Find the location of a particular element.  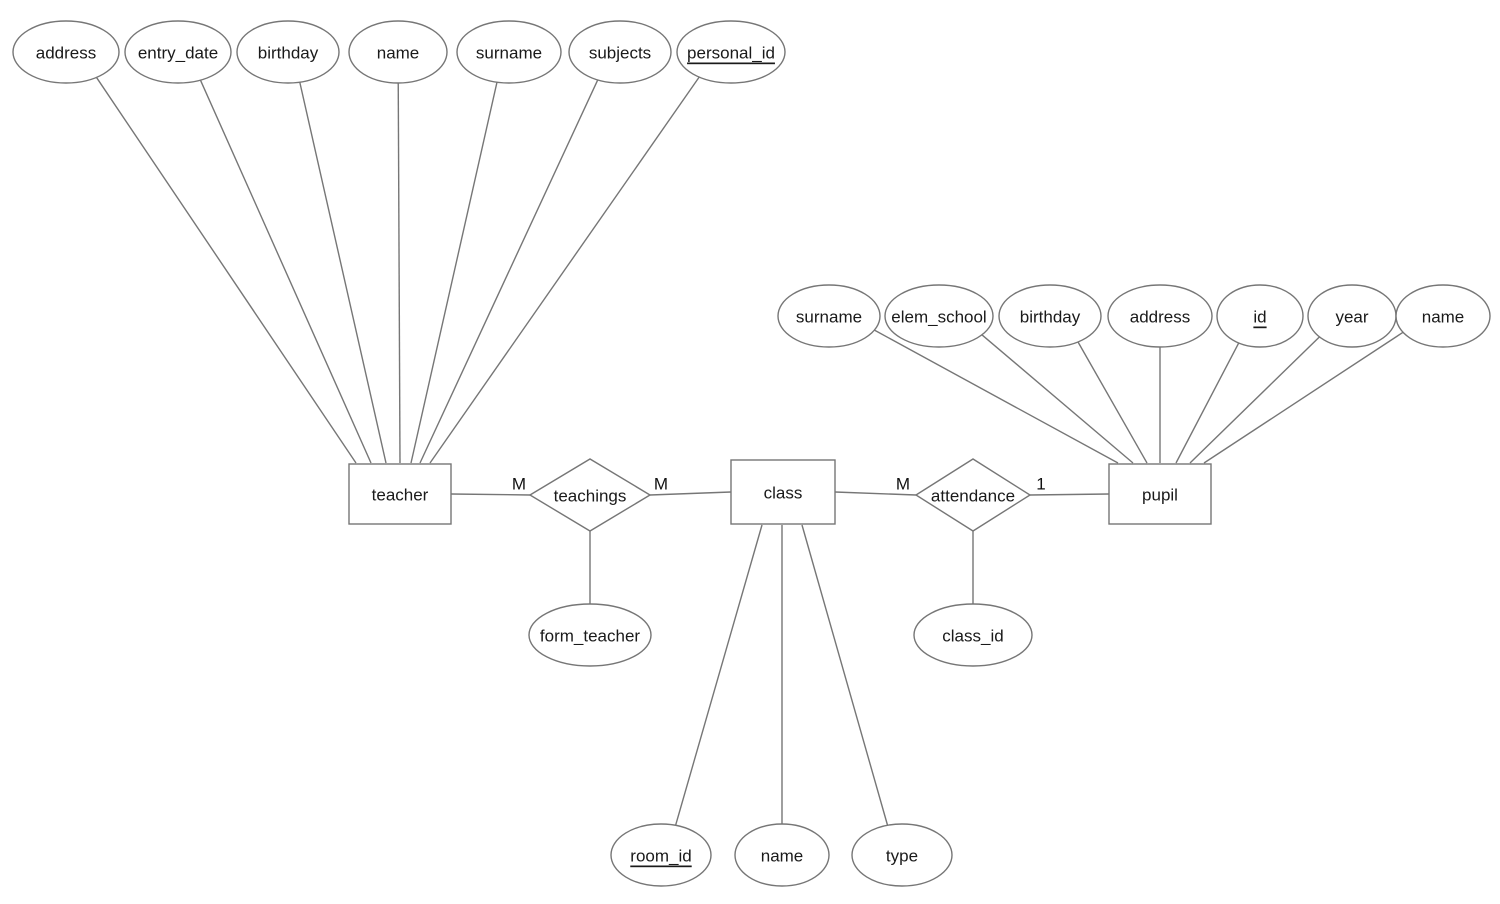

entity-label-pupil: pupil is located at coordinates (1160, 495).